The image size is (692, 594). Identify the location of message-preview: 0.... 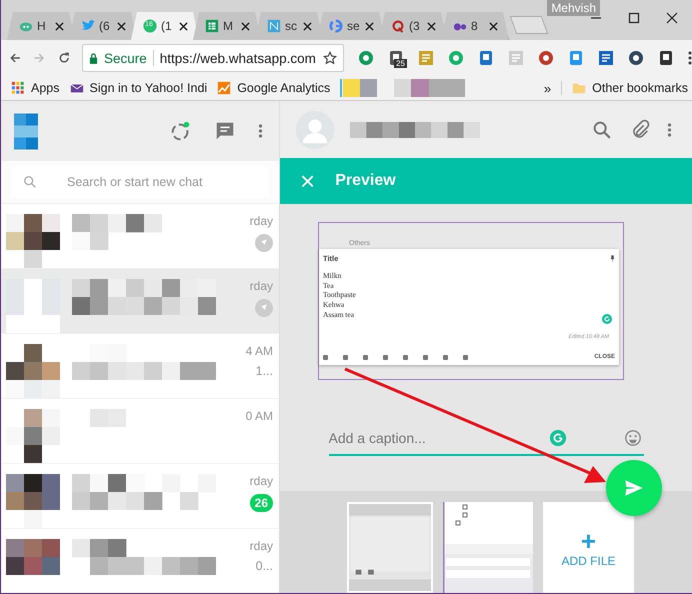
(264, 566).